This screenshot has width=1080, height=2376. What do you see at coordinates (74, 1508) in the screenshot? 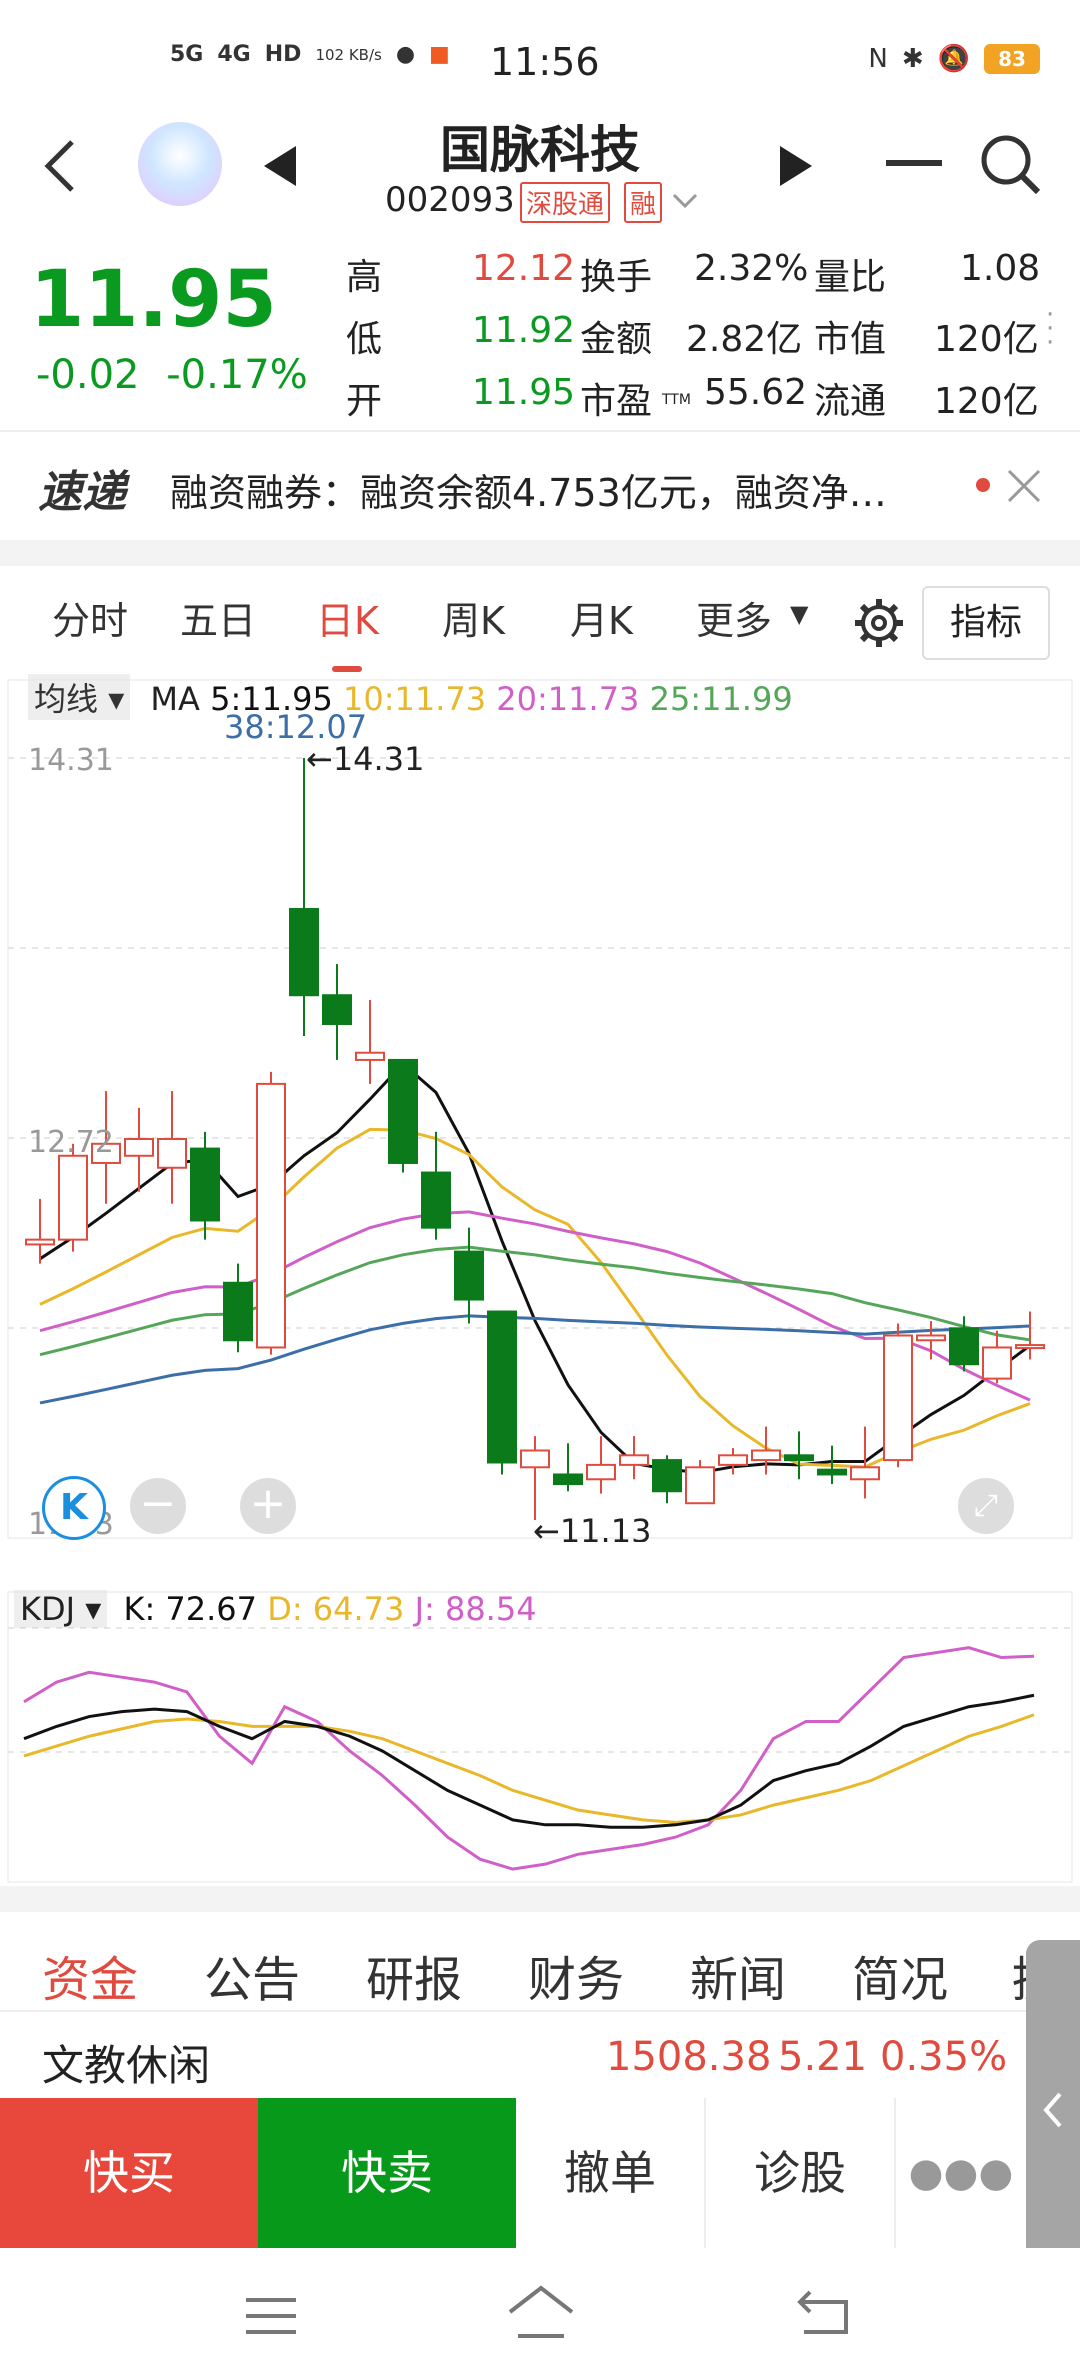
I see `k-logo-icon: K` at bounding box center [74, 1508].